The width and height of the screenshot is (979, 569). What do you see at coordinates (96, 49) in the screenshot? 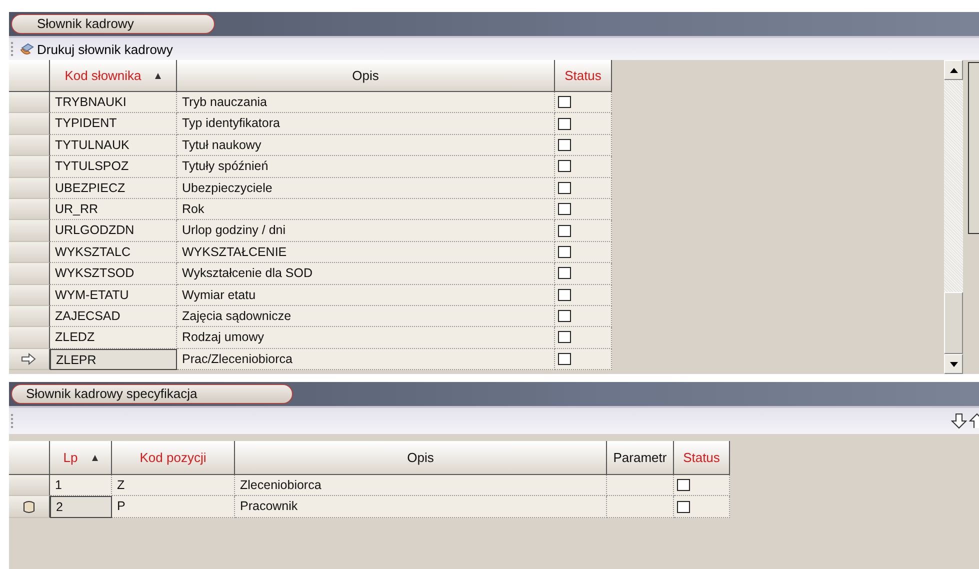
I see `print-button: Drukuj słownik kadrowy` at bounding box center [96, 49].